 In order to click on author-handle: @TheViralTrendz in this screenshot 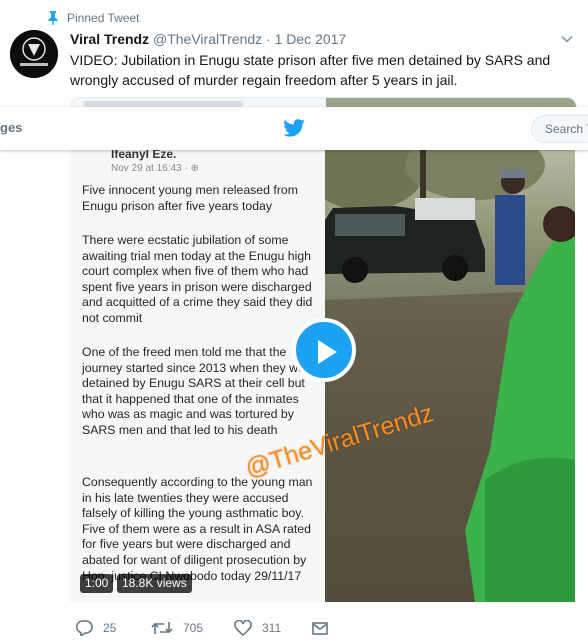, I will do `click(207, 39)`.